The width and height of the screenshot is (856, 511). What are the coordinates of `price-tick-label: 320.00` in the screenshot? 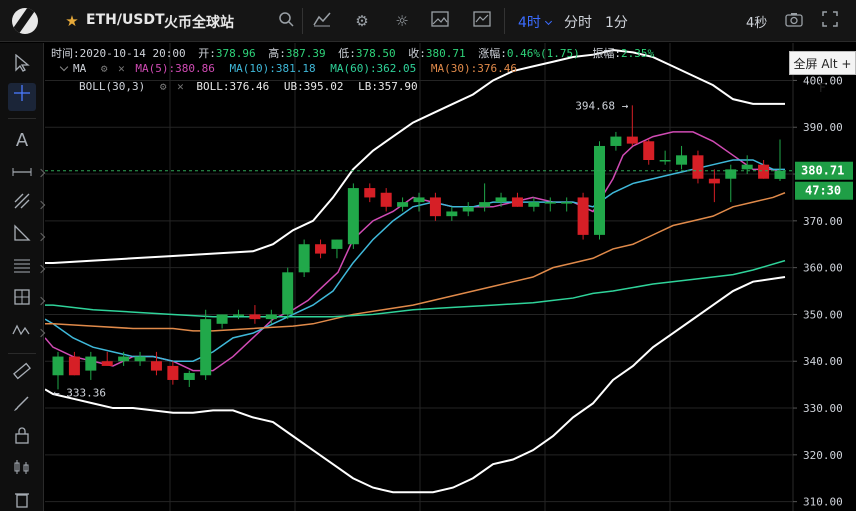 It's located at (823, 455).